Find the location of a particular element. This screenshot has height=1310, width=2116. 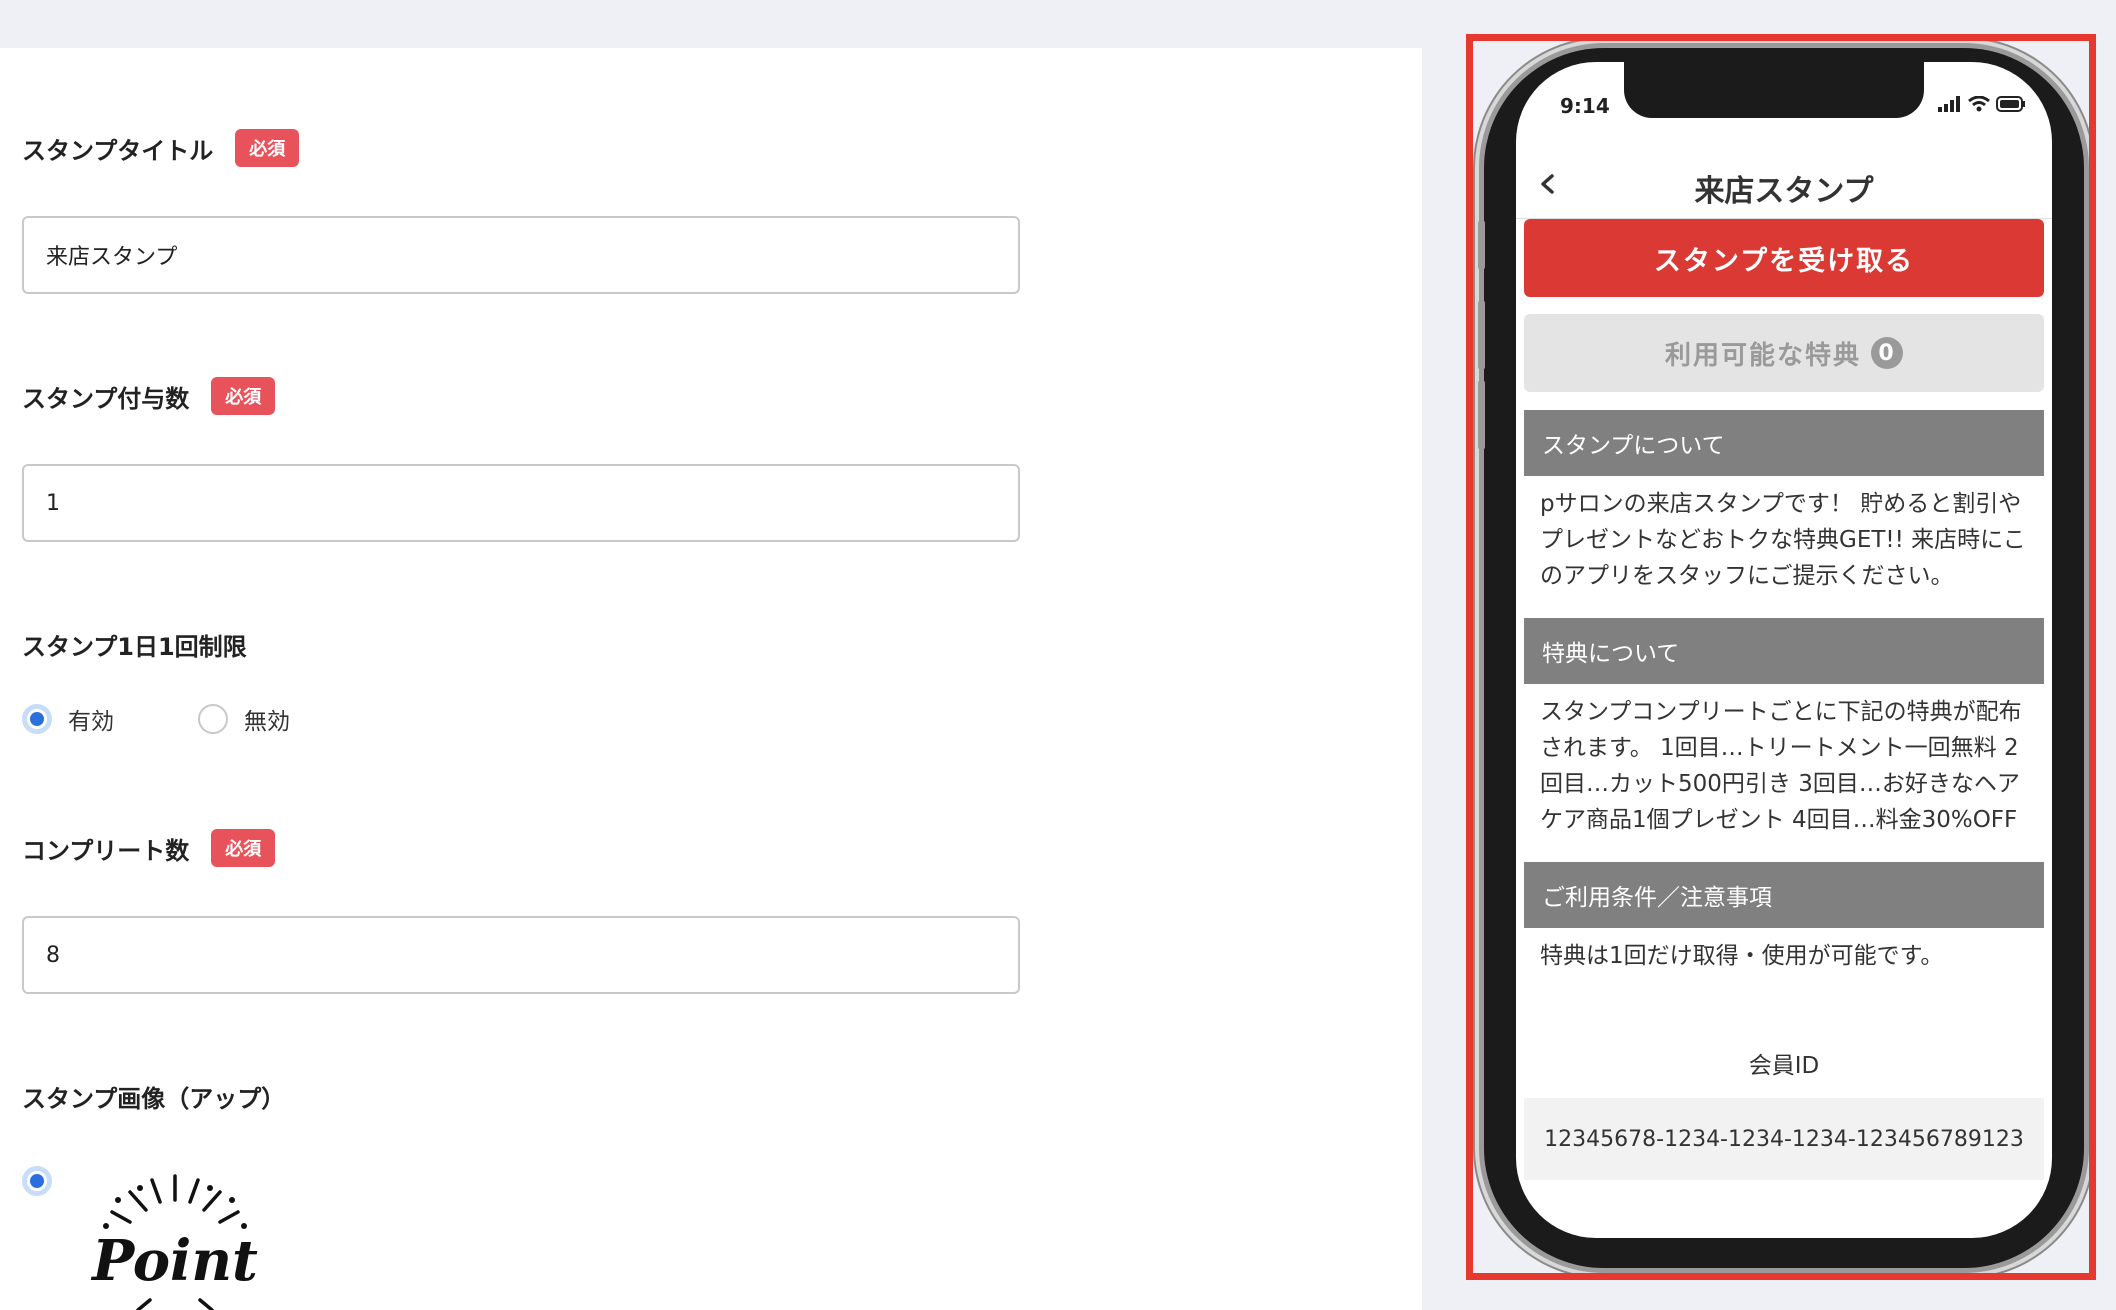

point-stamp-logo: Point is located at coordinates (174, 1242).